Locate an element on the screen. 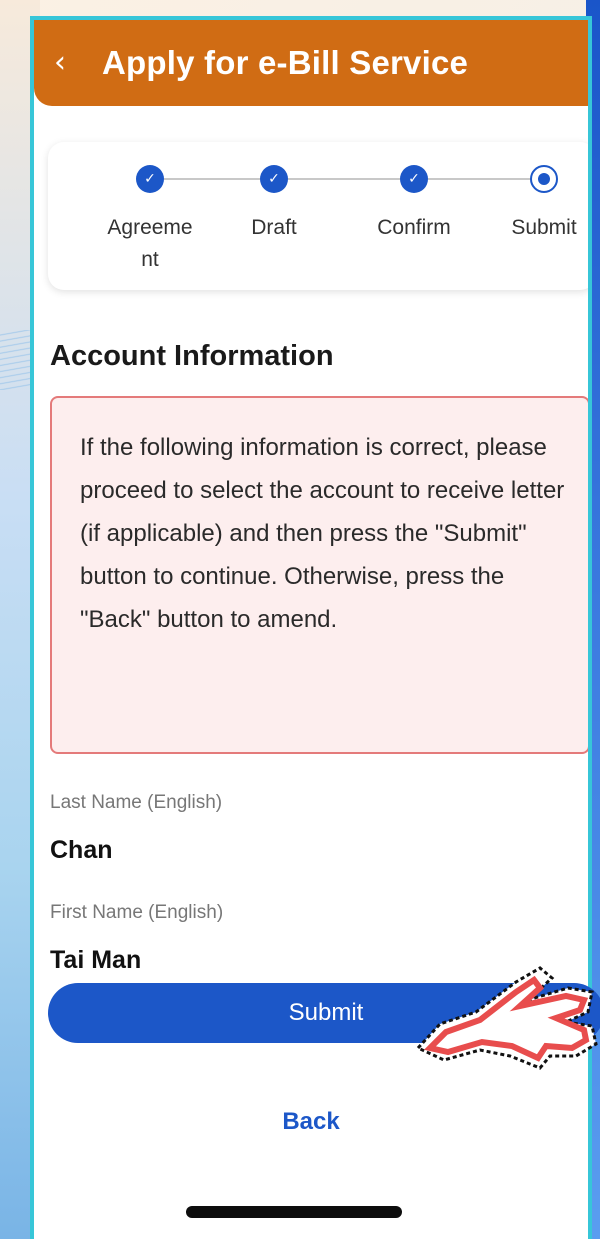 This screenshot has height=1239, width=600. app-header: ‹ Apply for e-Bill Service is located at coordinates (311, 63).